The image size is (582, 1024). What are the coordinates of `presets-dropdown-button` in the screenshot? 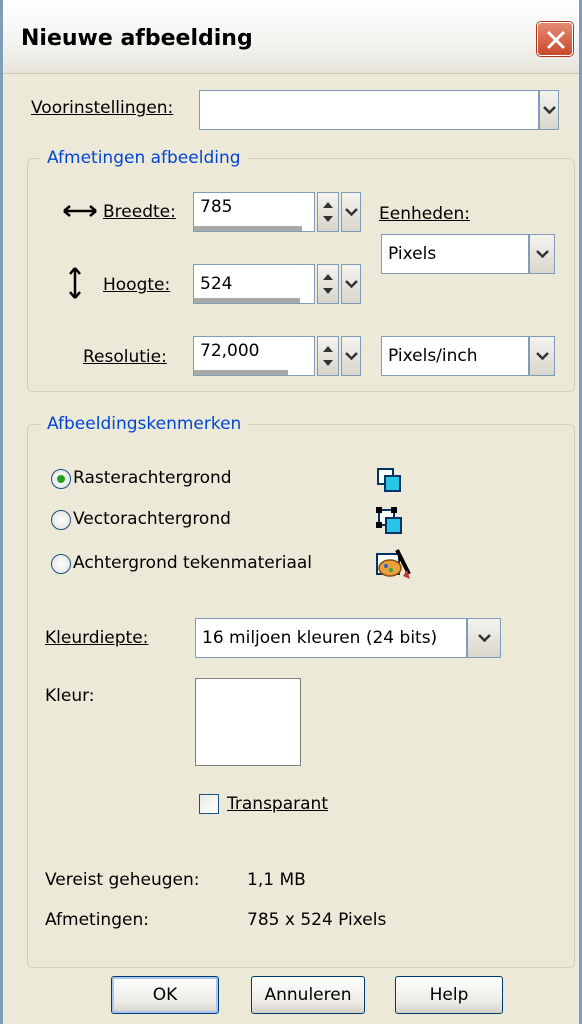 It's located at (549, 110).